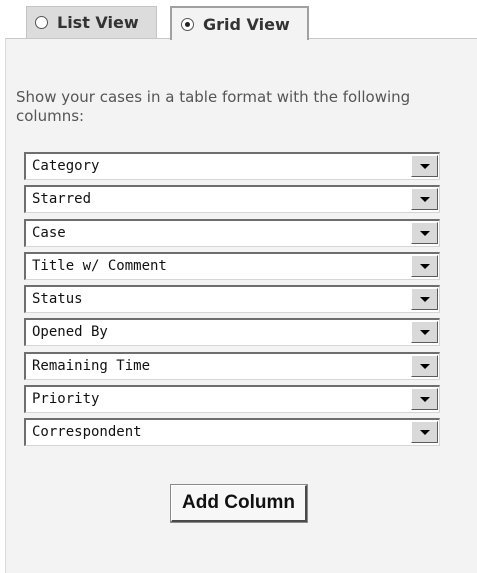  What do you see at coordinates (91, 365) in the screenshot?
I see `column-select-value: Remaining Time` at bounding box center [91, 365].